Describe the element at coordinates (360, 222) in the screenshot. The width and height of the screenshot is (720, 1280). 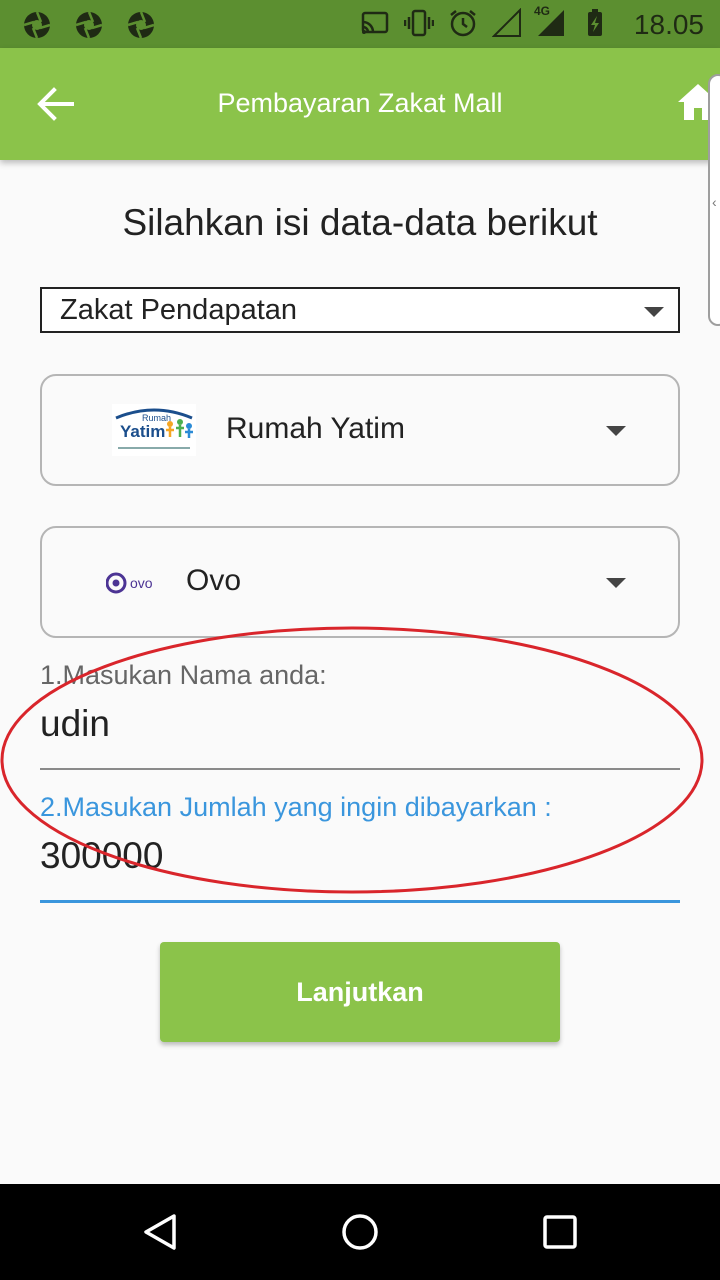
I see `form-heading: Silahkan isi data-data berikut` at that location.